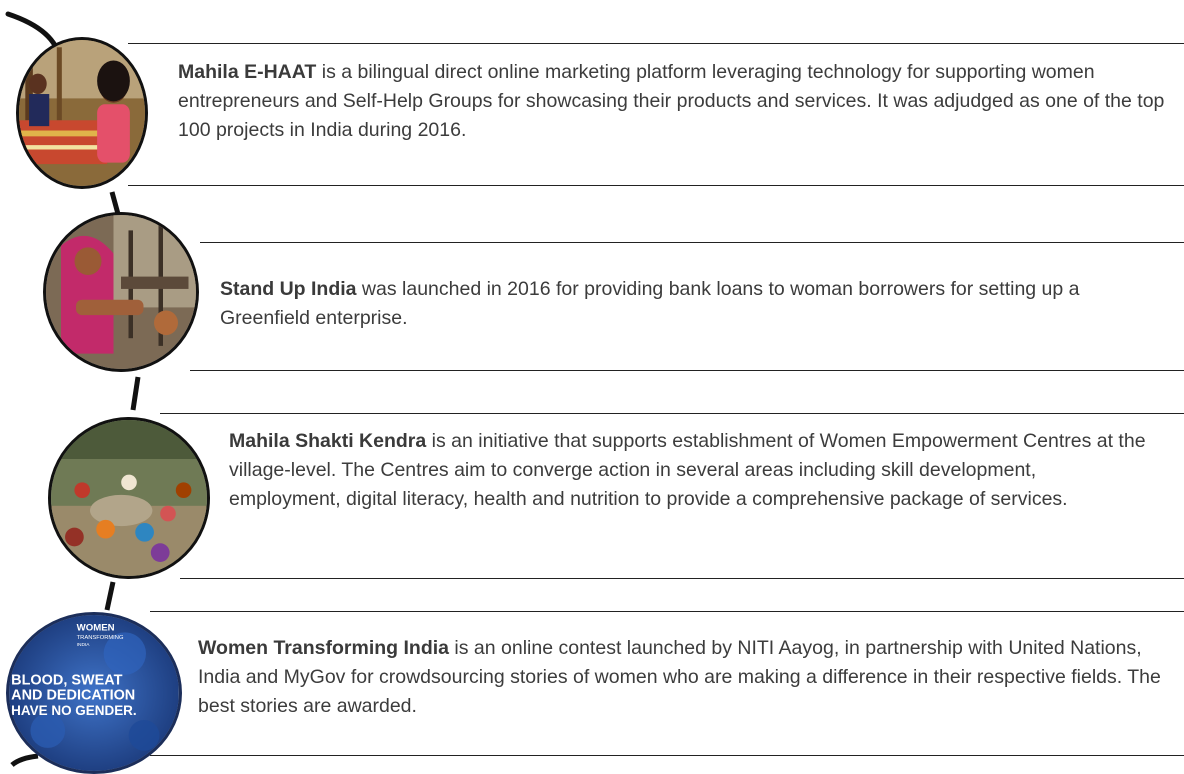 This screenshot has height=774, width=1184. I want to click on entry-title: Women Transforming India, so click(323, 648).